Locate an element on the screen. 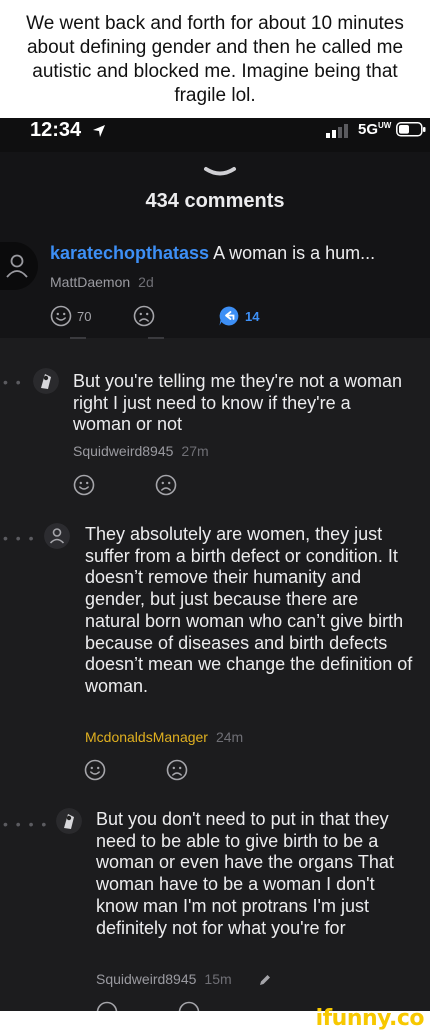 The width and height of the screenshot is (430, 1031). status-time: 12:34 is located at coordinates (56, 130).